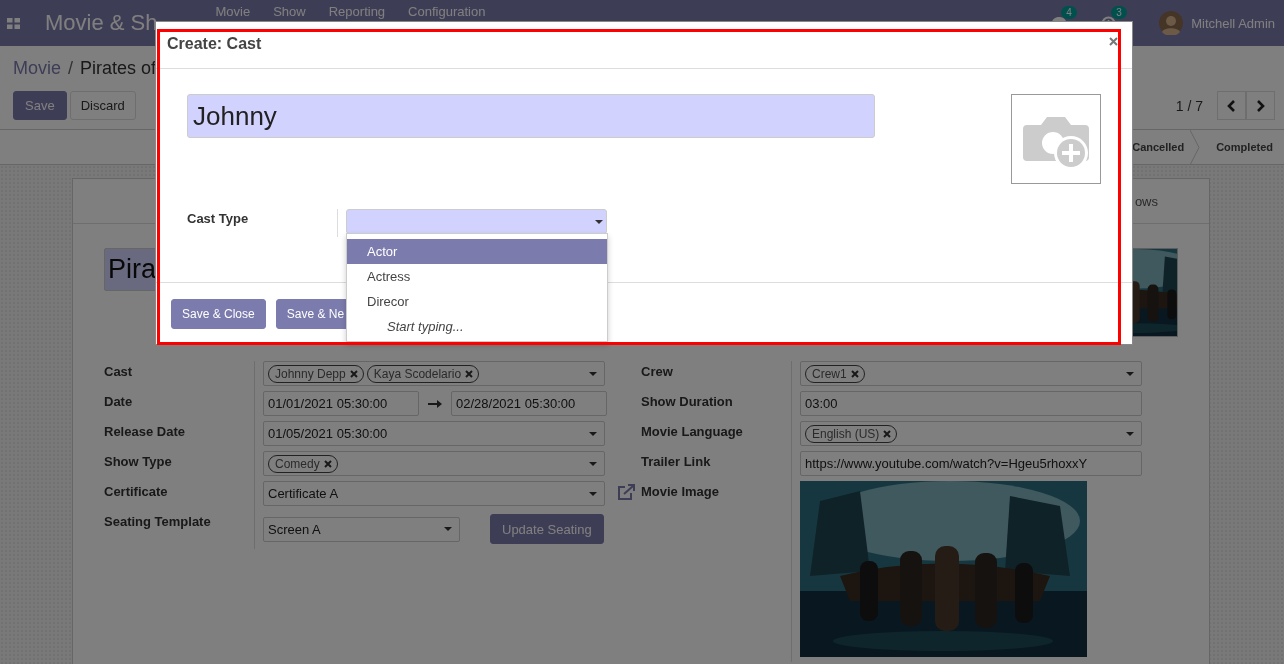 Image resolution: width=1284 pixels, height=664 pixels. Describe the element at coordinates (118, 68) in the screenshot. I see `breadcrumb-current: Pirates of` at that location.